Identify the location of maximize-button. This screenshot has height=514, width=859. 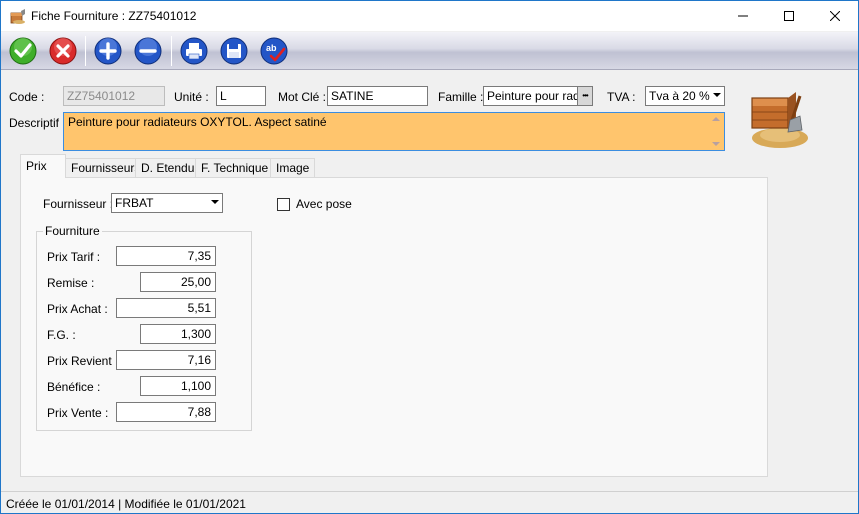
(789, 16).